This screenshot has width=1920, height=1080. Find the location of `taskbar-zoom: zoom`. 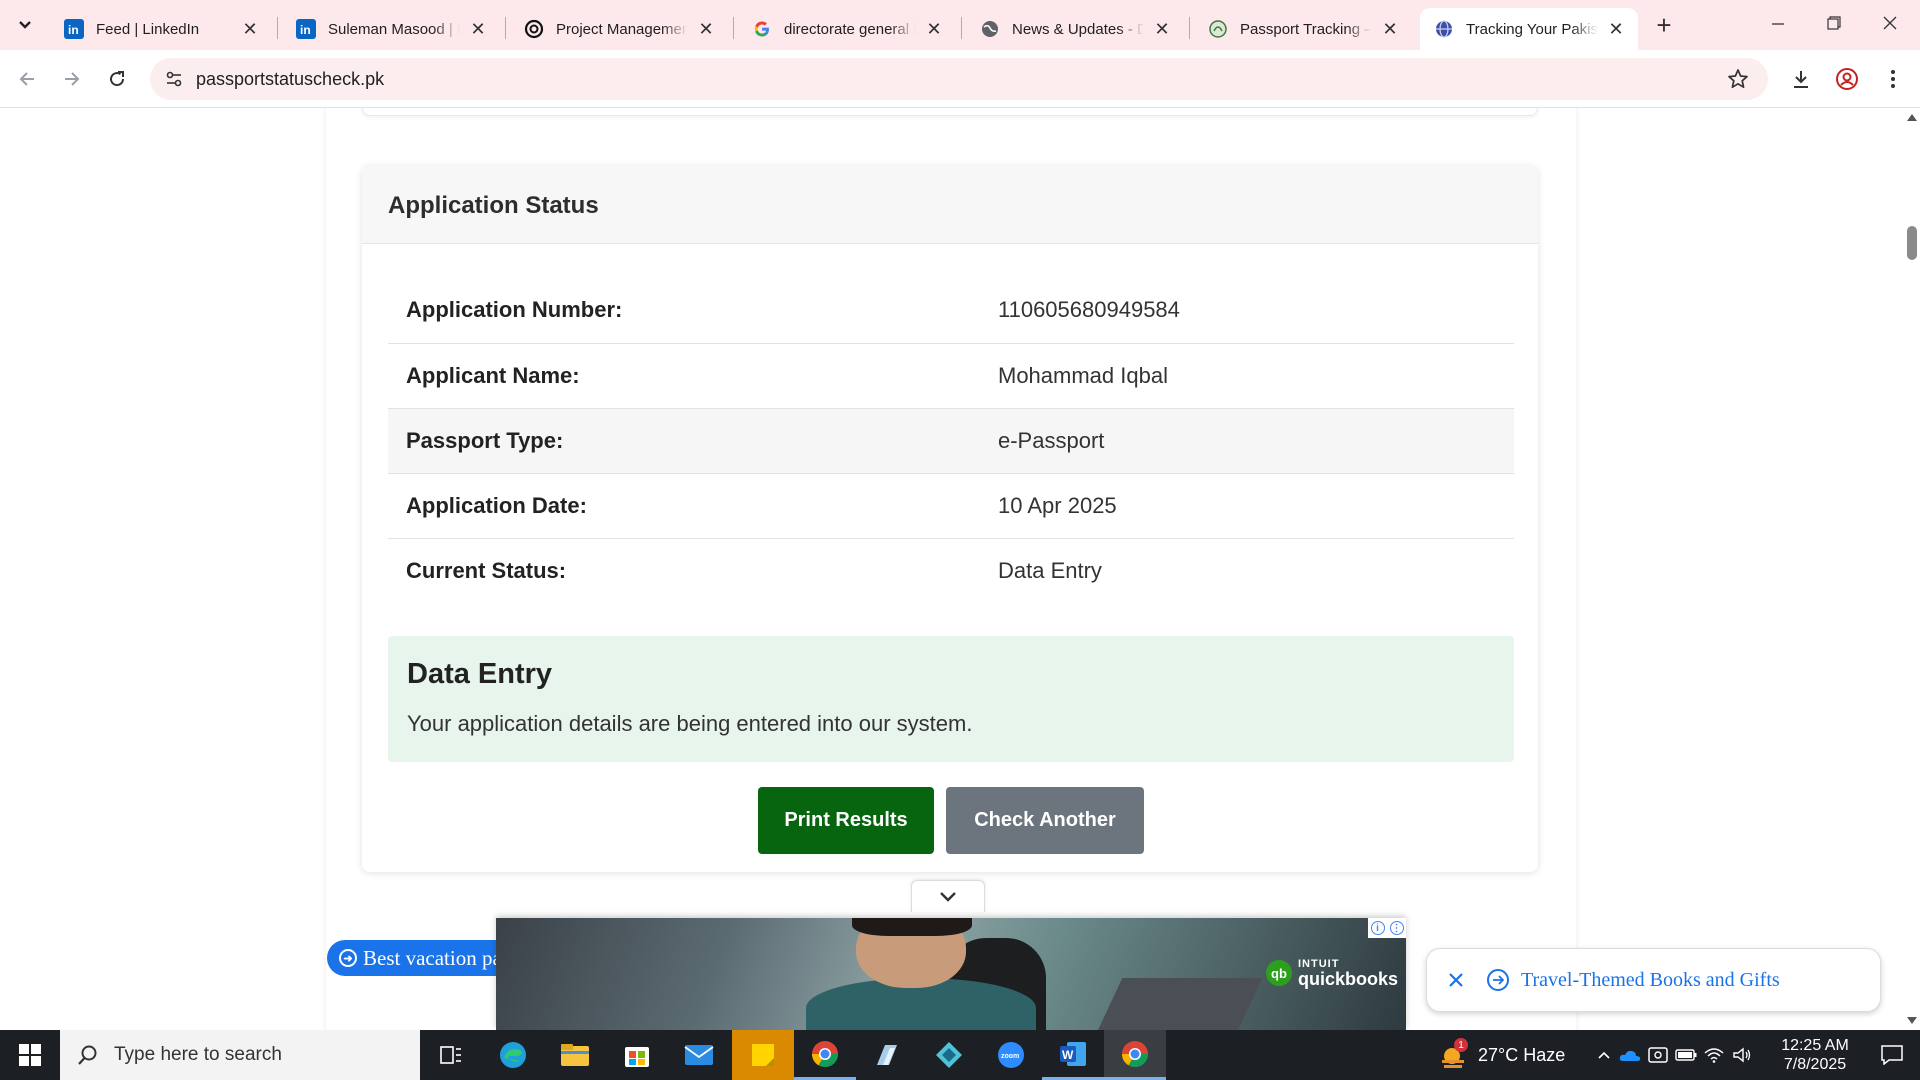

taskbar-zoom: zoom is located at coordinates (1011, 1055).